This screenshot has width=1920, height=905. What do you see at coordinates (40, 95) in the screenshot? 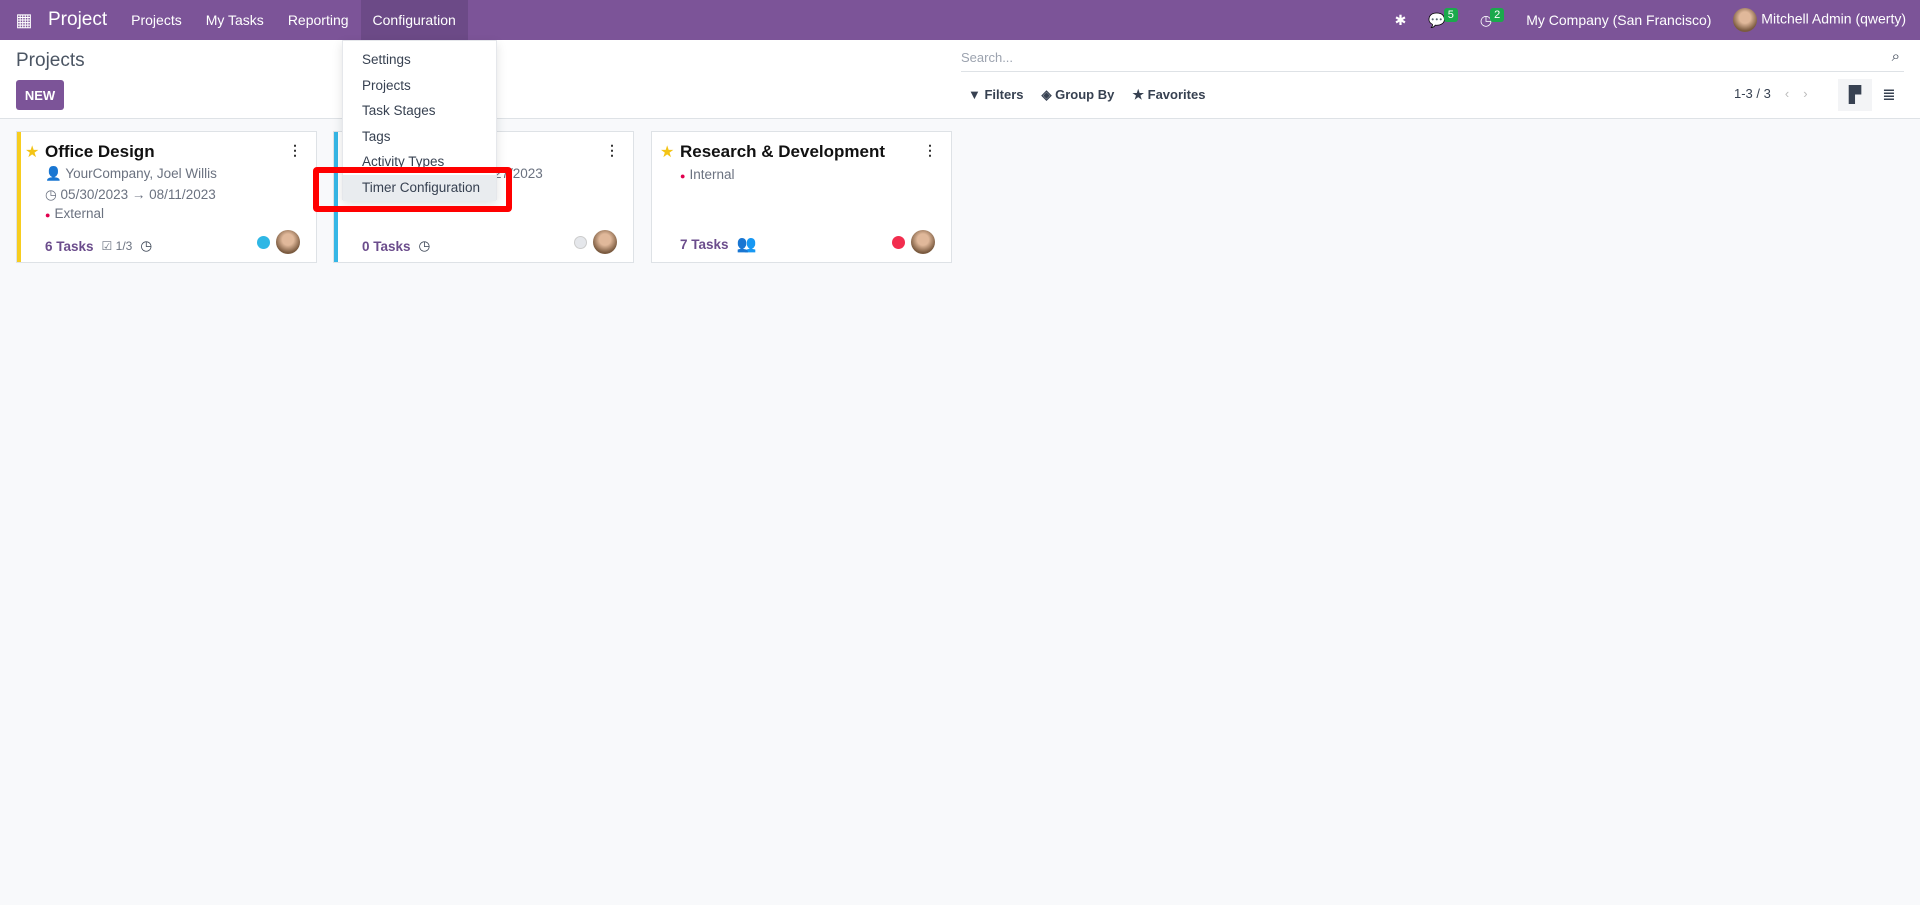
I see `new-button: NEW` at bounding box center [40, 95].